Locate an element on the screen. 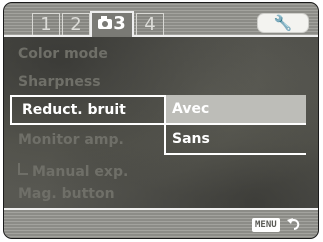 The width and height of the screenshot is (323, 242). camera-icon is located at coordinates (105, 22).